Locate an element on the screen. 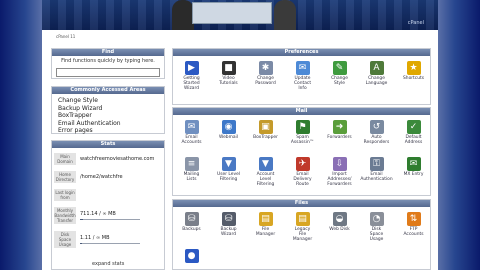  tile-label: FTP Accounts is located at coordinates (413, 232).